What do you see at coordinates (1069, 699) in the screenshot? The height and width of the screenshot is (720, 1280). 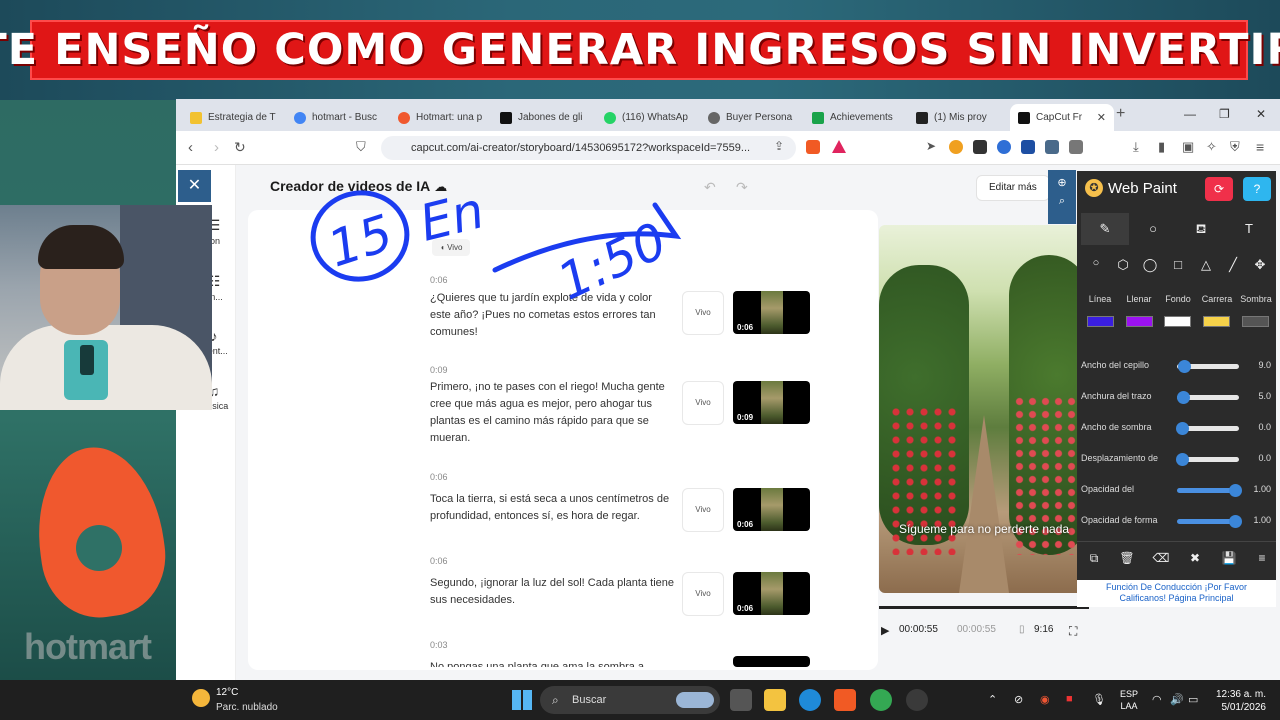 I see `tray-icon: ■` at bounding box center [1069, 699].